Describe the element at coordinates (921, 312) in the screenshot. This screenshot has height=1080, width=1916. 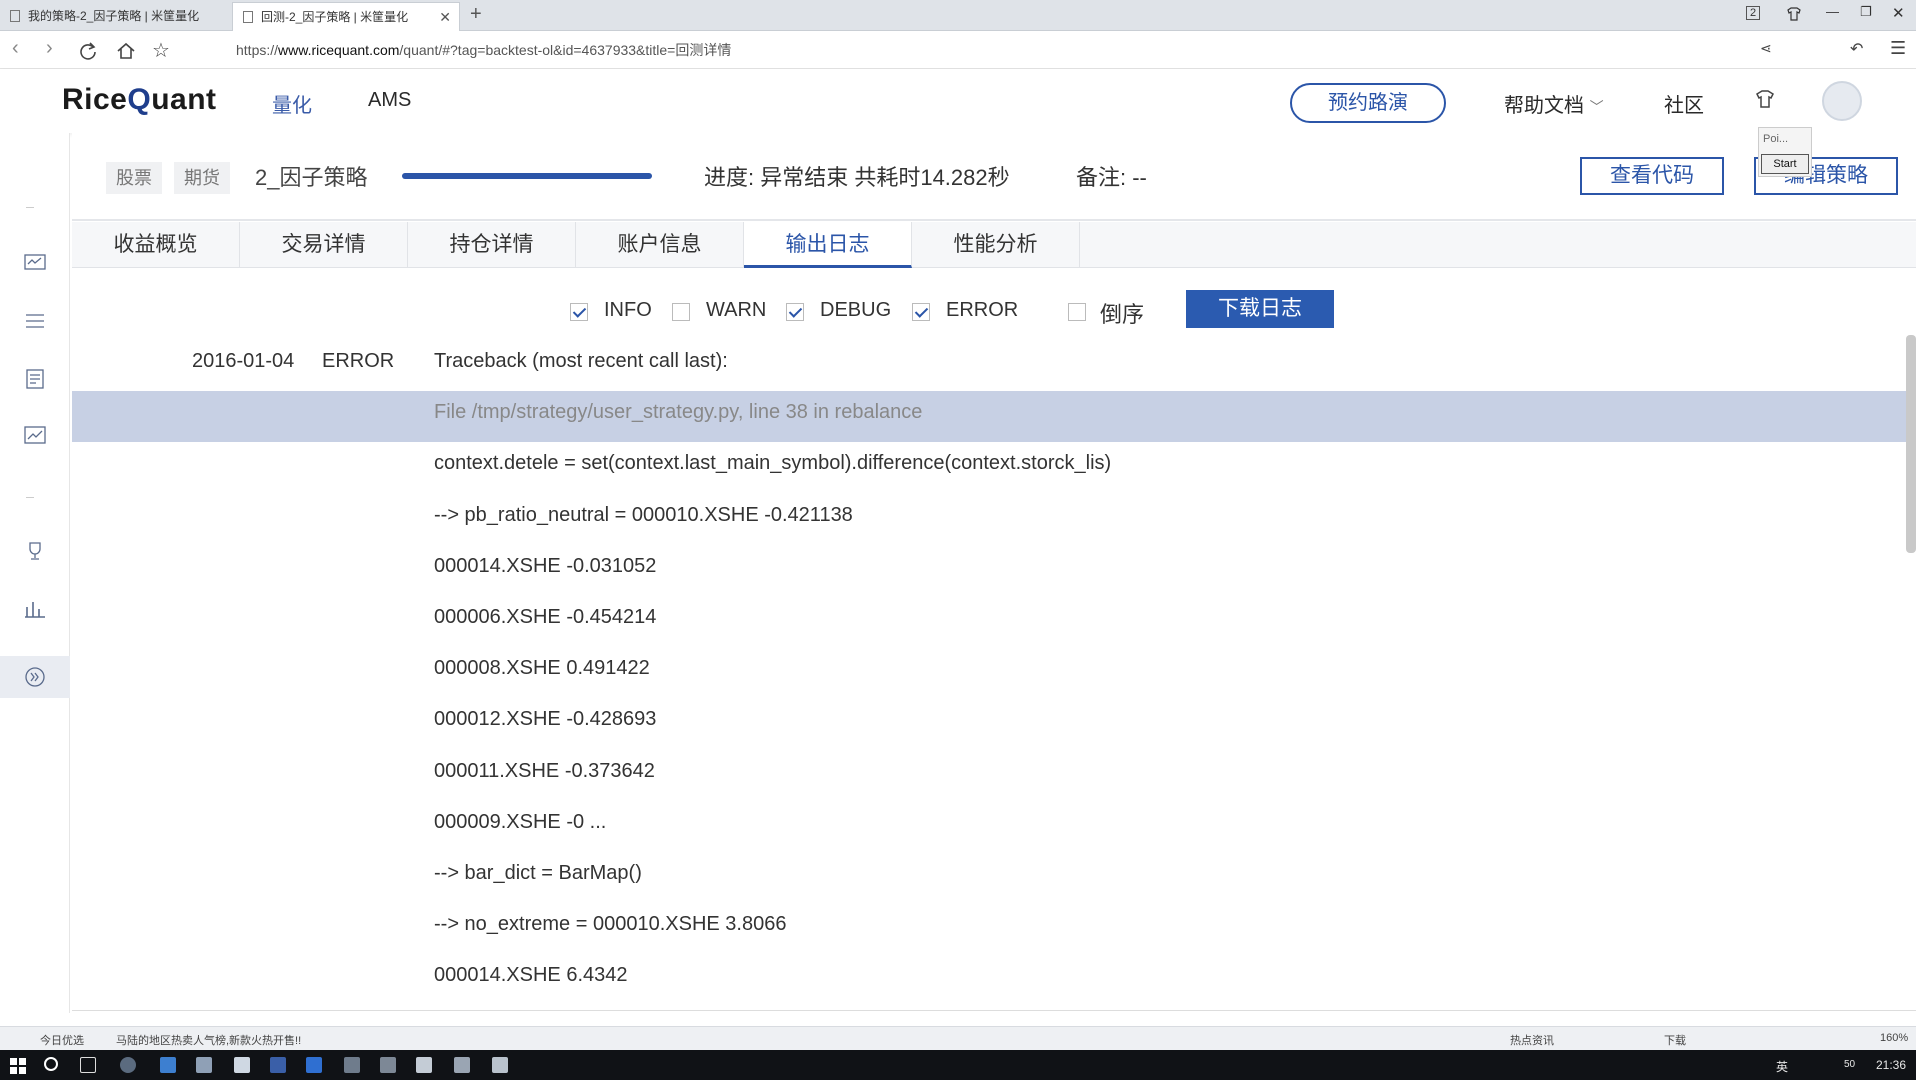
I see `error-checkbox` at that location.